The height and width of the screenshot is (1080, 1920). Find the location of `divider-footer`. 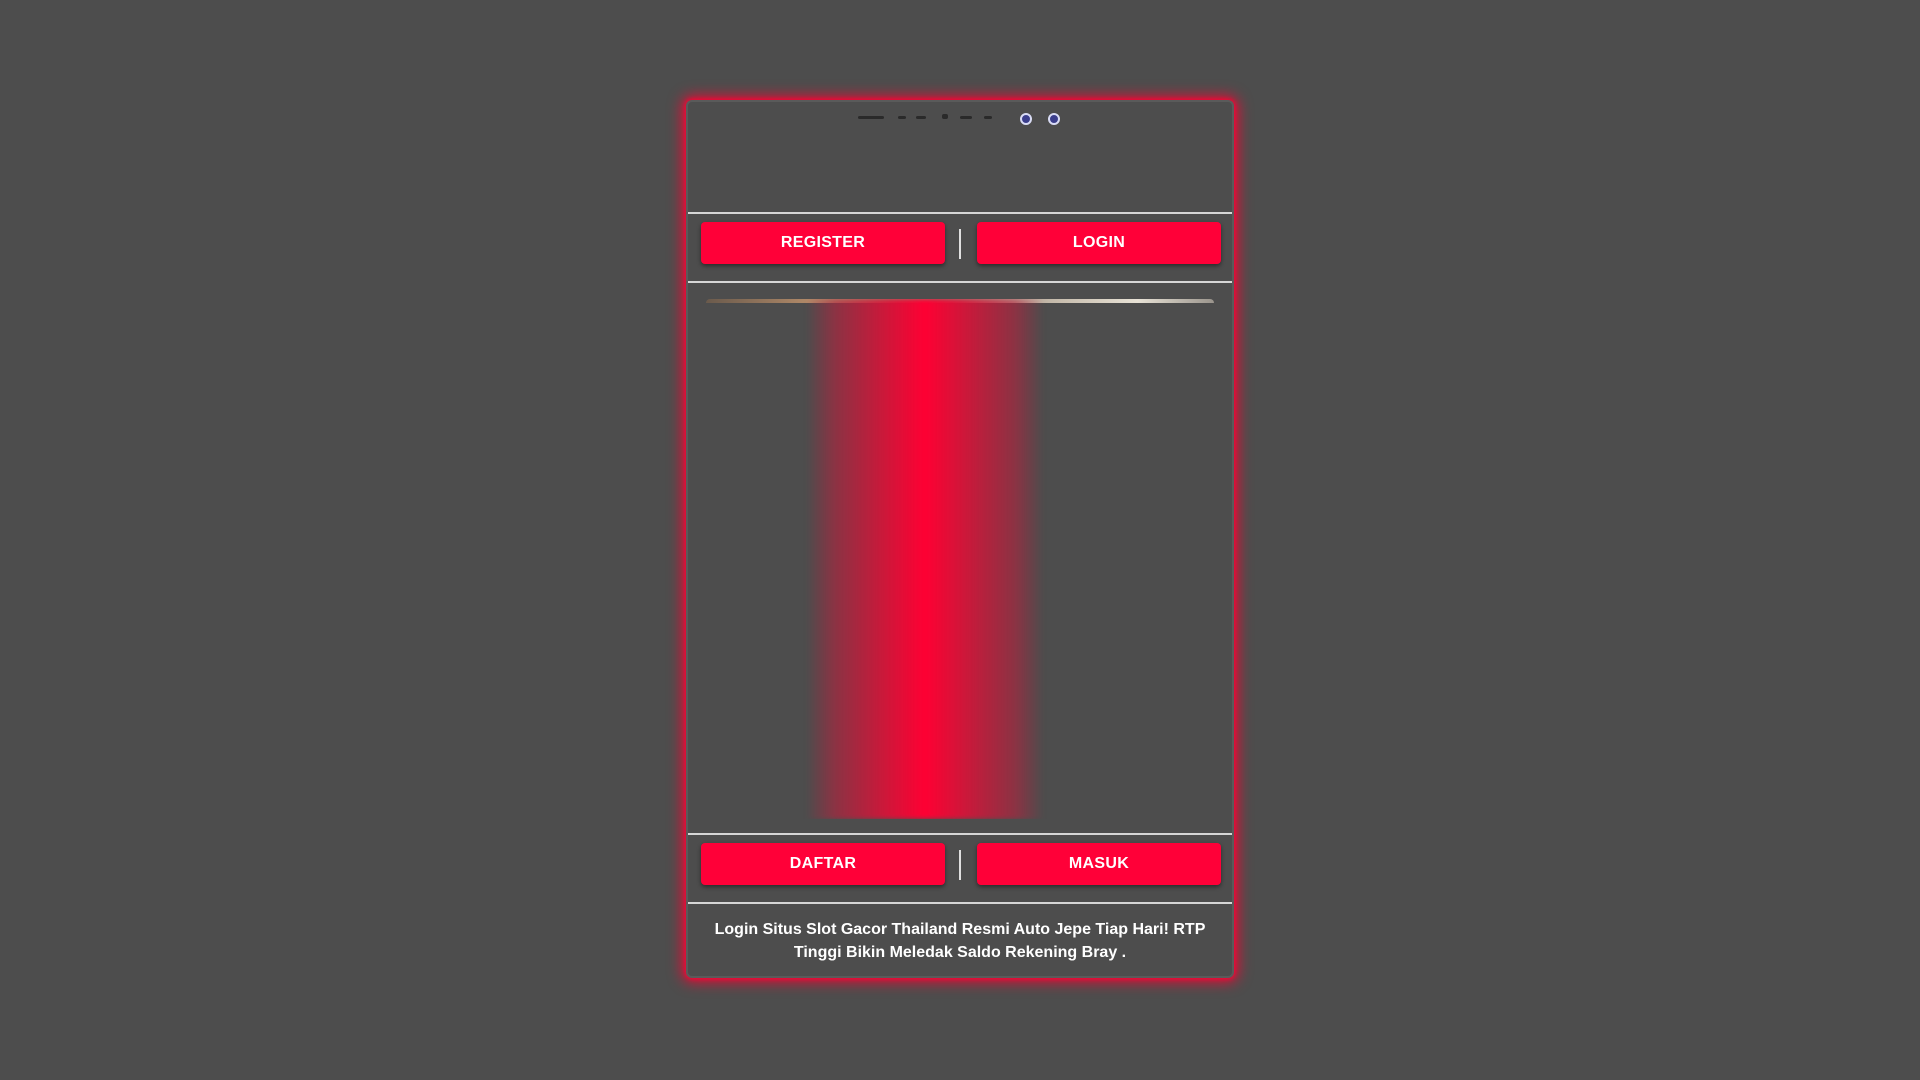

divider-footer is located at coordinates (960, 903).